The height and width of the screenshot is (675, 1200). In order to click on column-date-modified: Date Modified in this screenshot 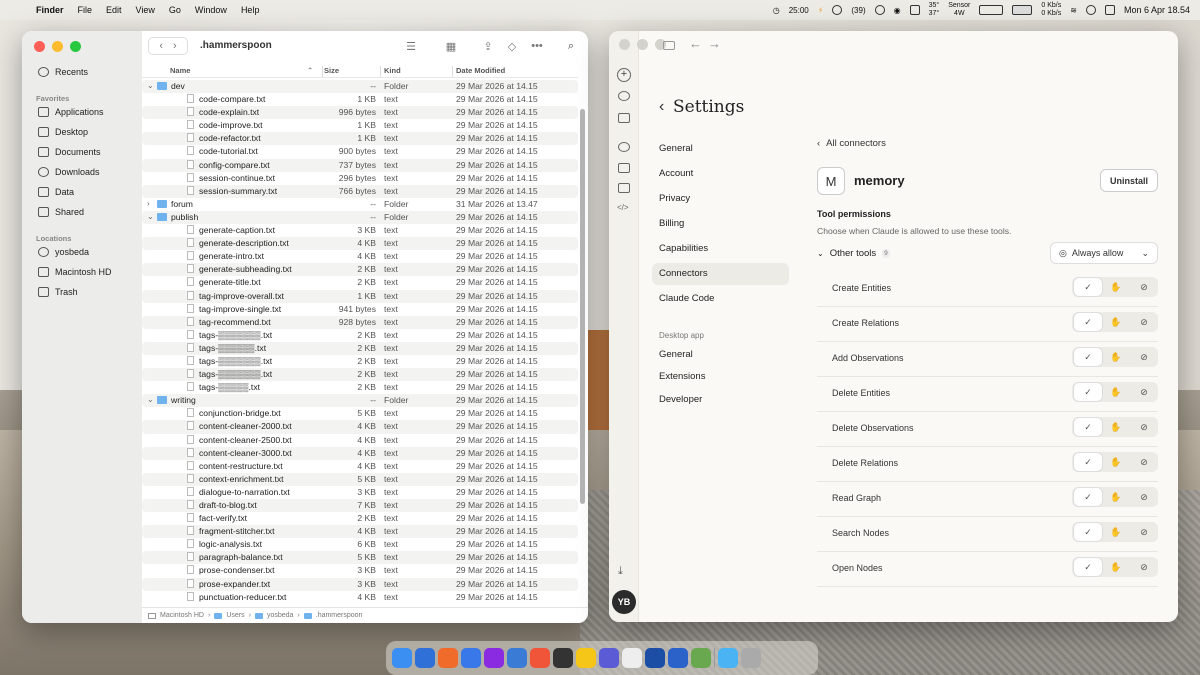, I will do `click(480, 70)`.